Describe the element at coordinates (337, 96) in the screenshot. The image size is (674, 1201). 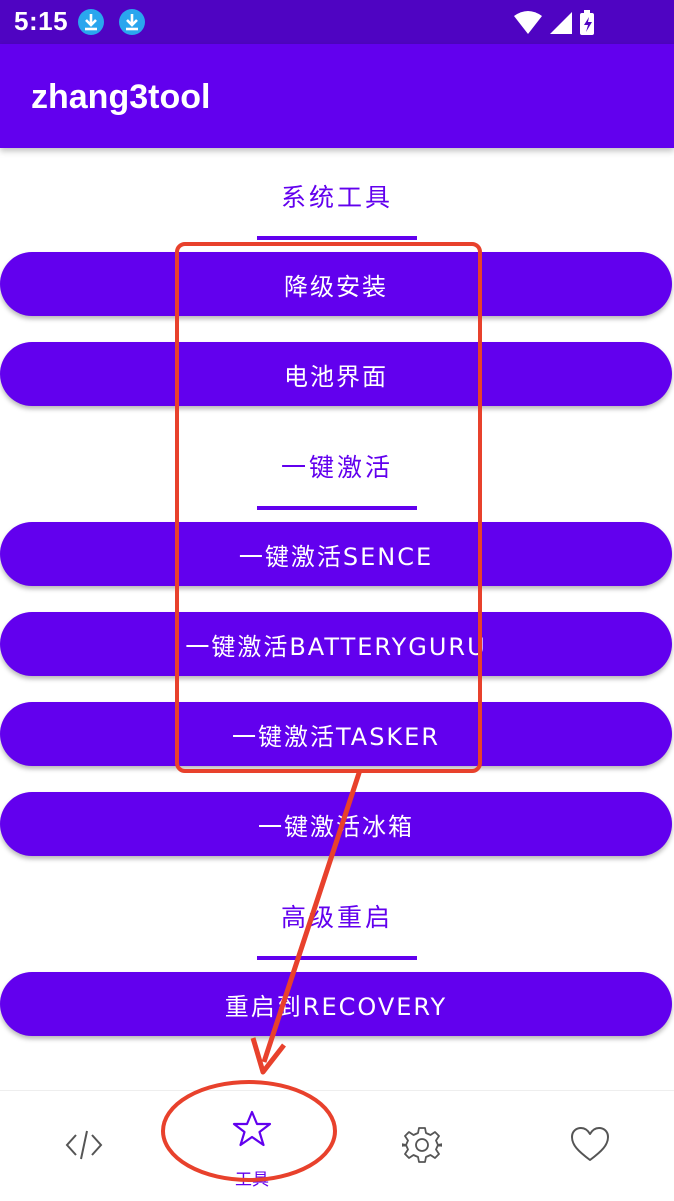
I see `app-bar: zhang3tool` at that location.